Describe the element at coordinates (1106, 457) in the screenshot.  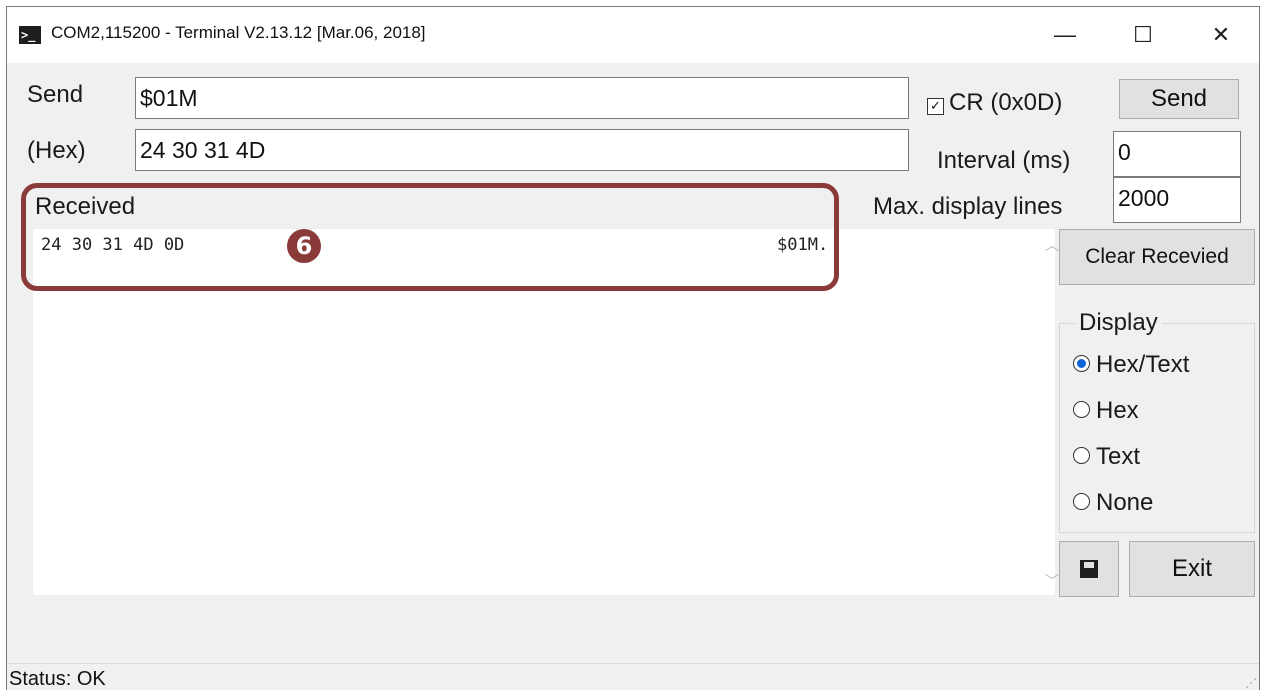
I see `radio-text: Text` at that location.